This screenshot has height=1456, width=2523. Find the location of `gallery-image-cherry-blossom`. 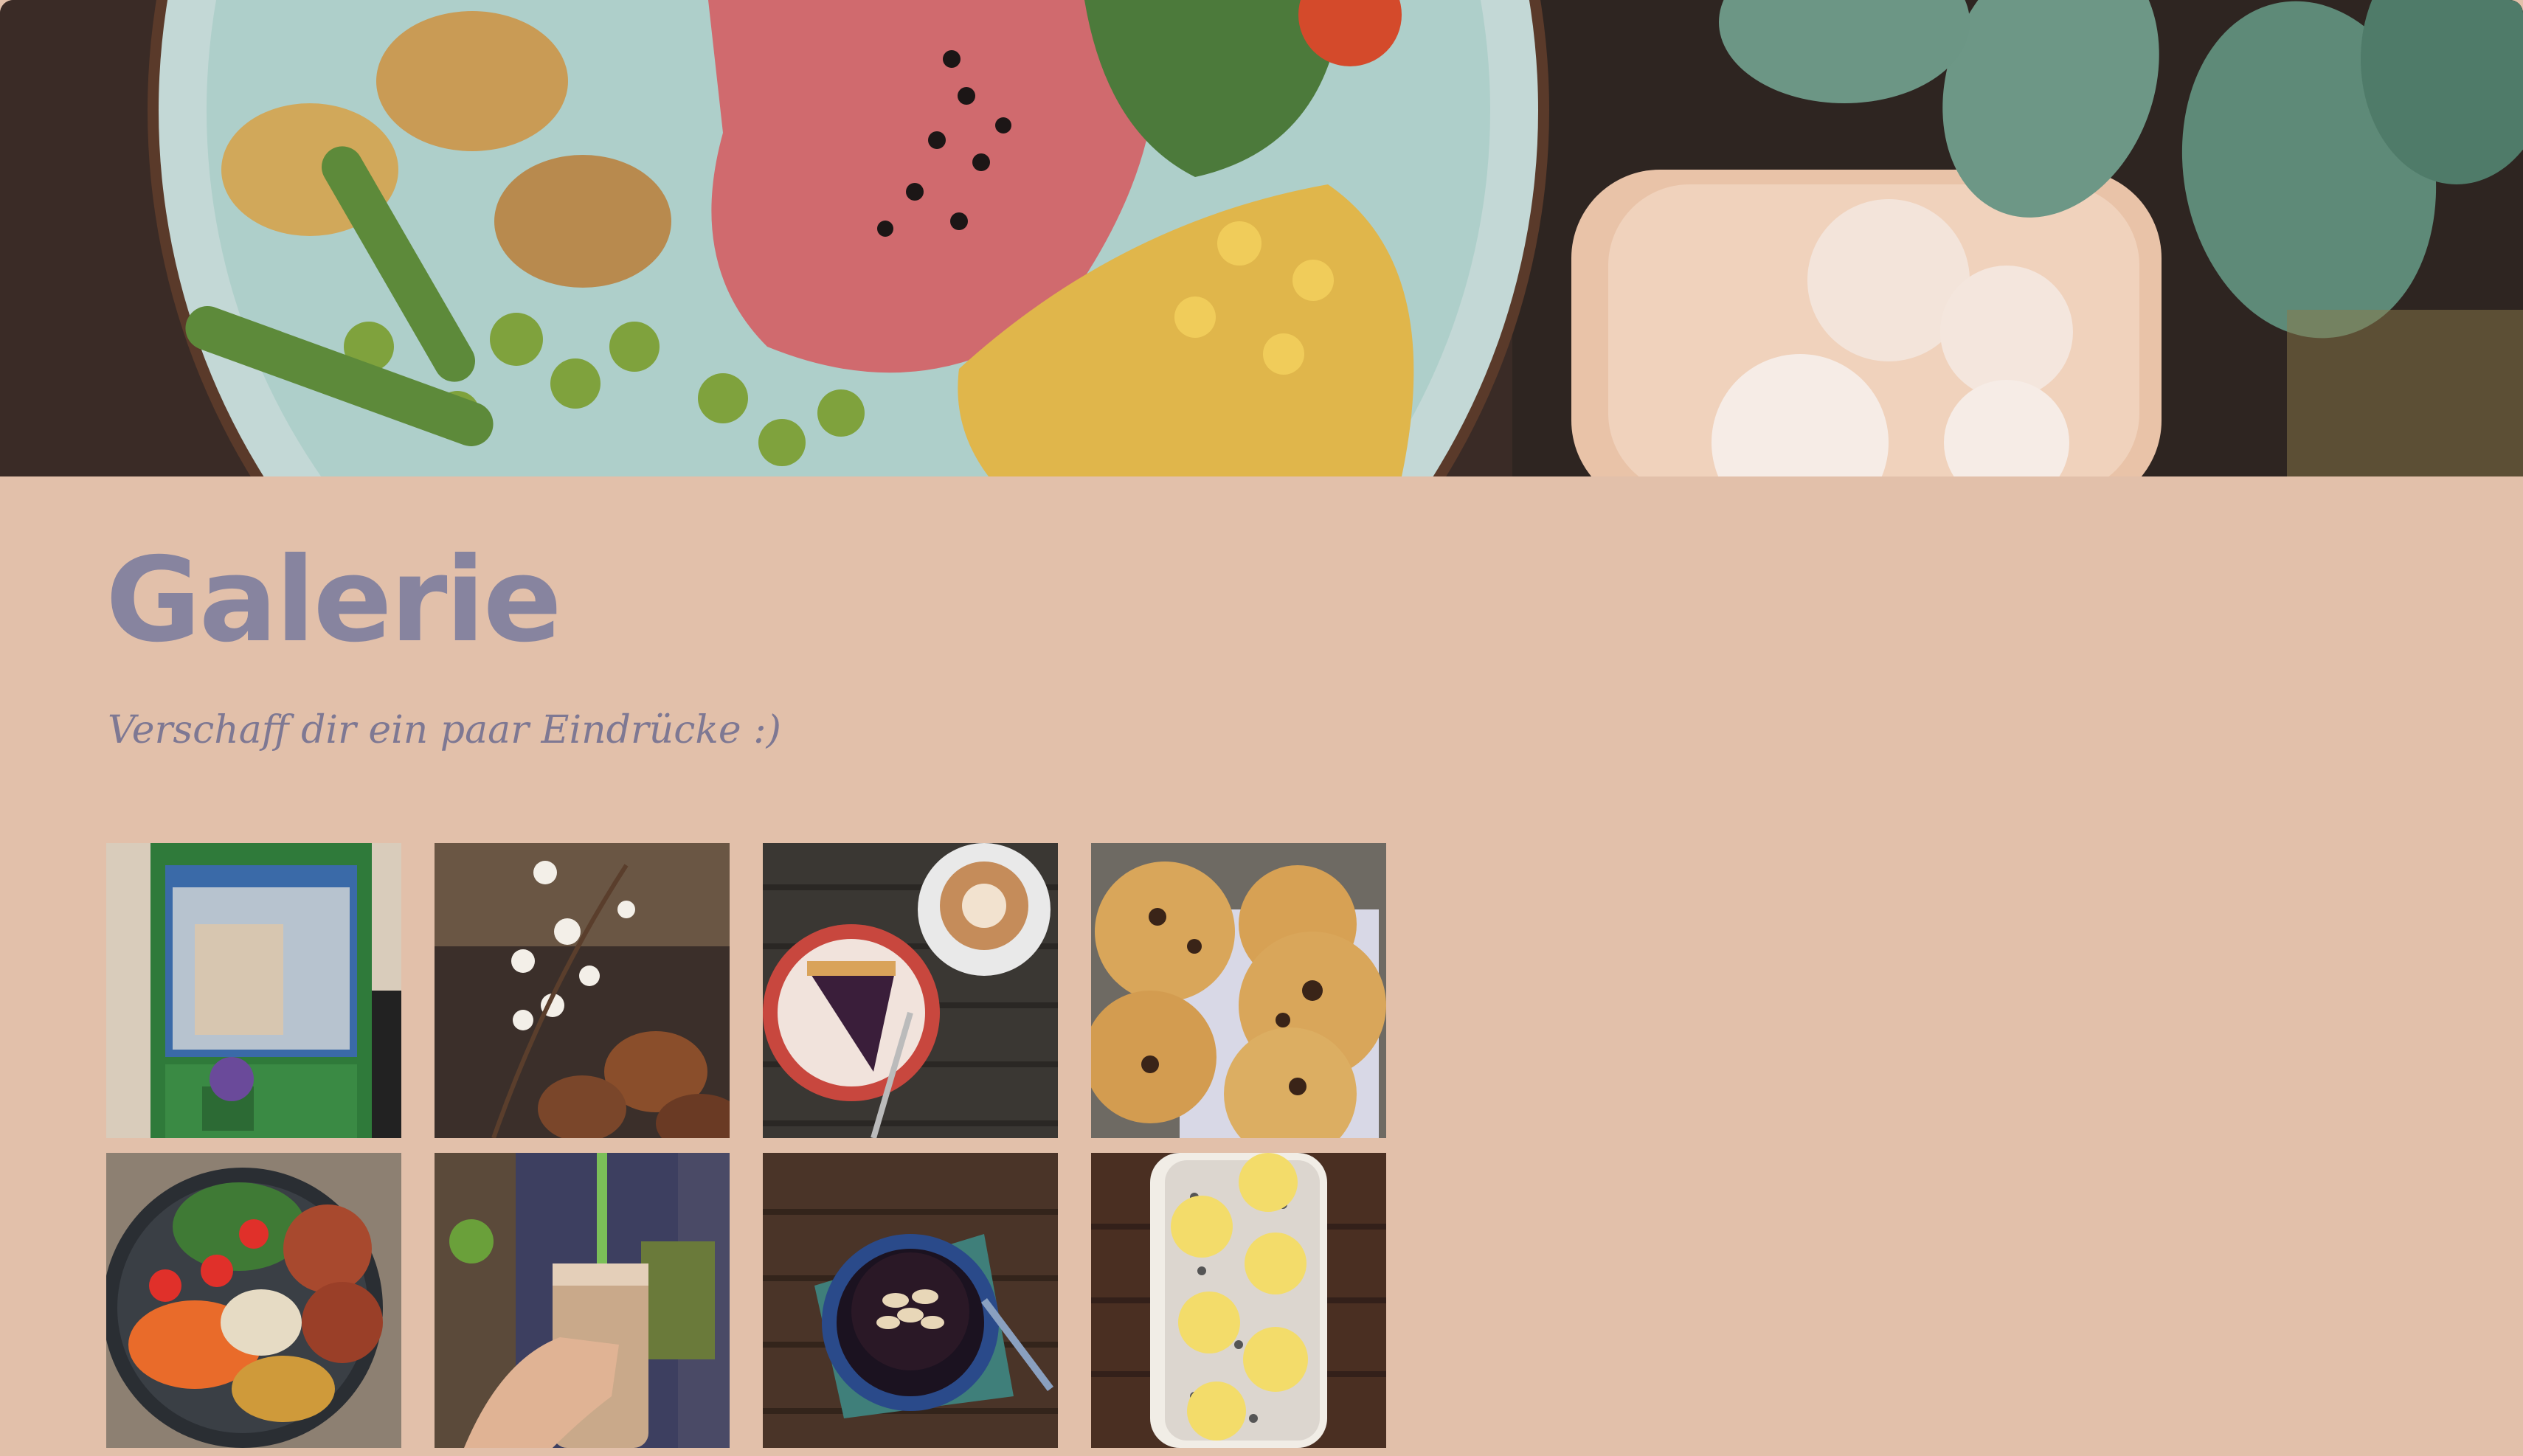

gallery-image-cherry-blossom is located at coordinates (582, 990).